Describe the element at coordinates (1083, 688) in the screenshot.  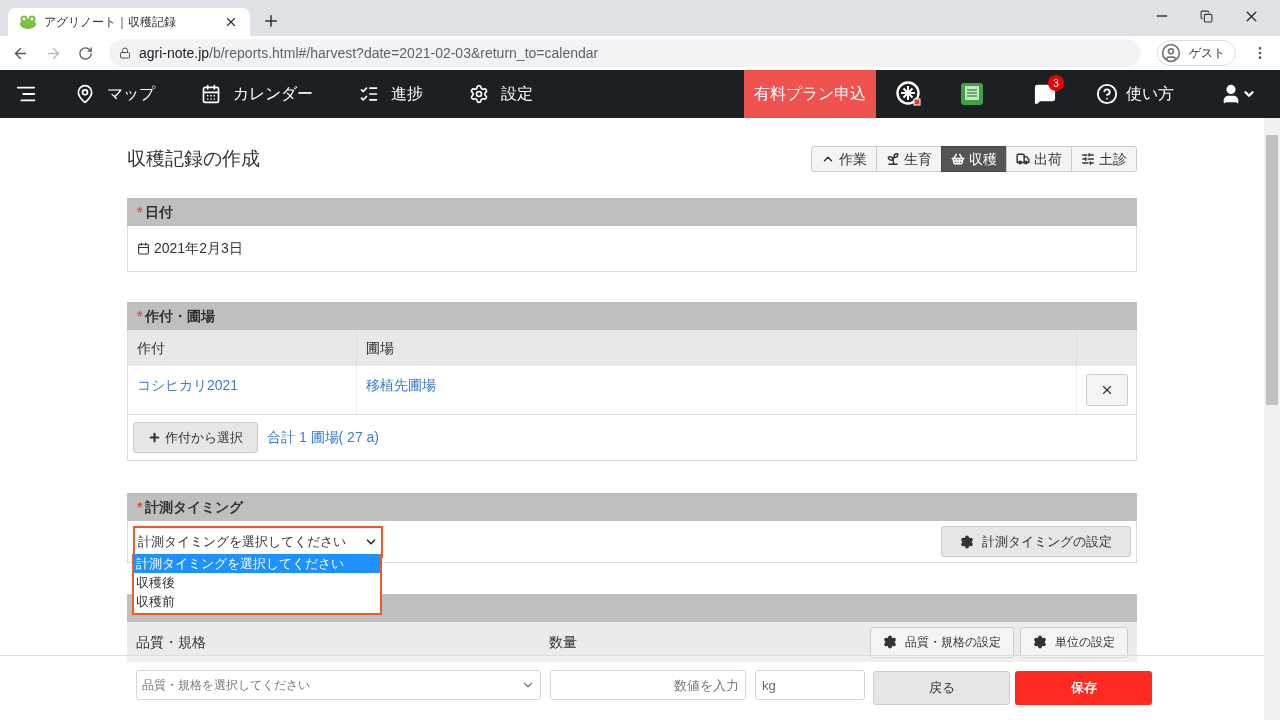
I see `save-button: 保存` at that location.